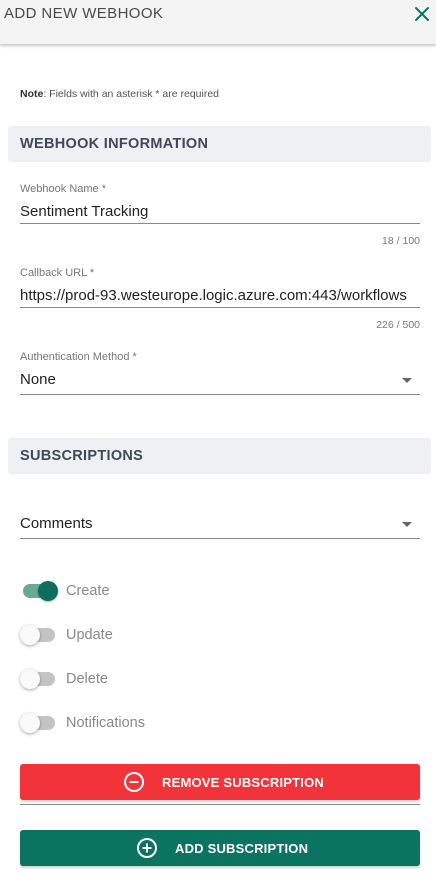  I want to click on toggle-label: Create, so click(88, 591).